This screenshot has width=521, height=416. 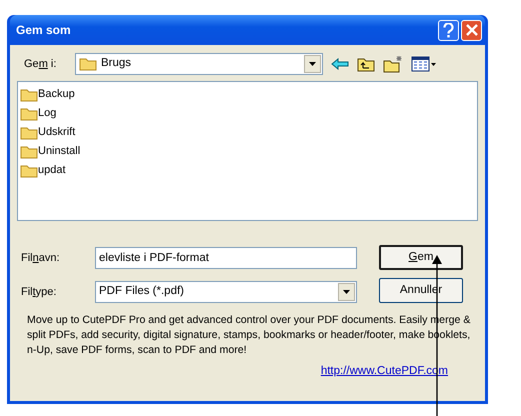 What do you see at coordinates (366, 64) in the screenshot?
I see `up-folder-icon` at bounding box center [366, 64].